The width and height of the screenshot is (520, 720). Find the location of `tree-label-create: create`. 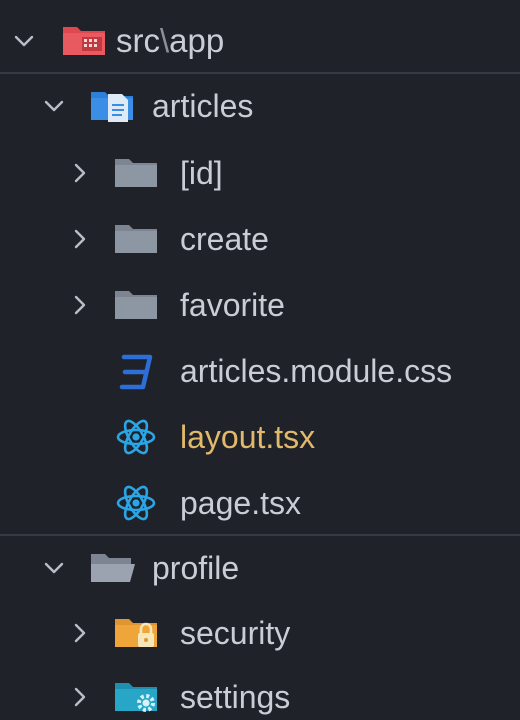

tree-label-create: create is located at coordinates (224, 239).